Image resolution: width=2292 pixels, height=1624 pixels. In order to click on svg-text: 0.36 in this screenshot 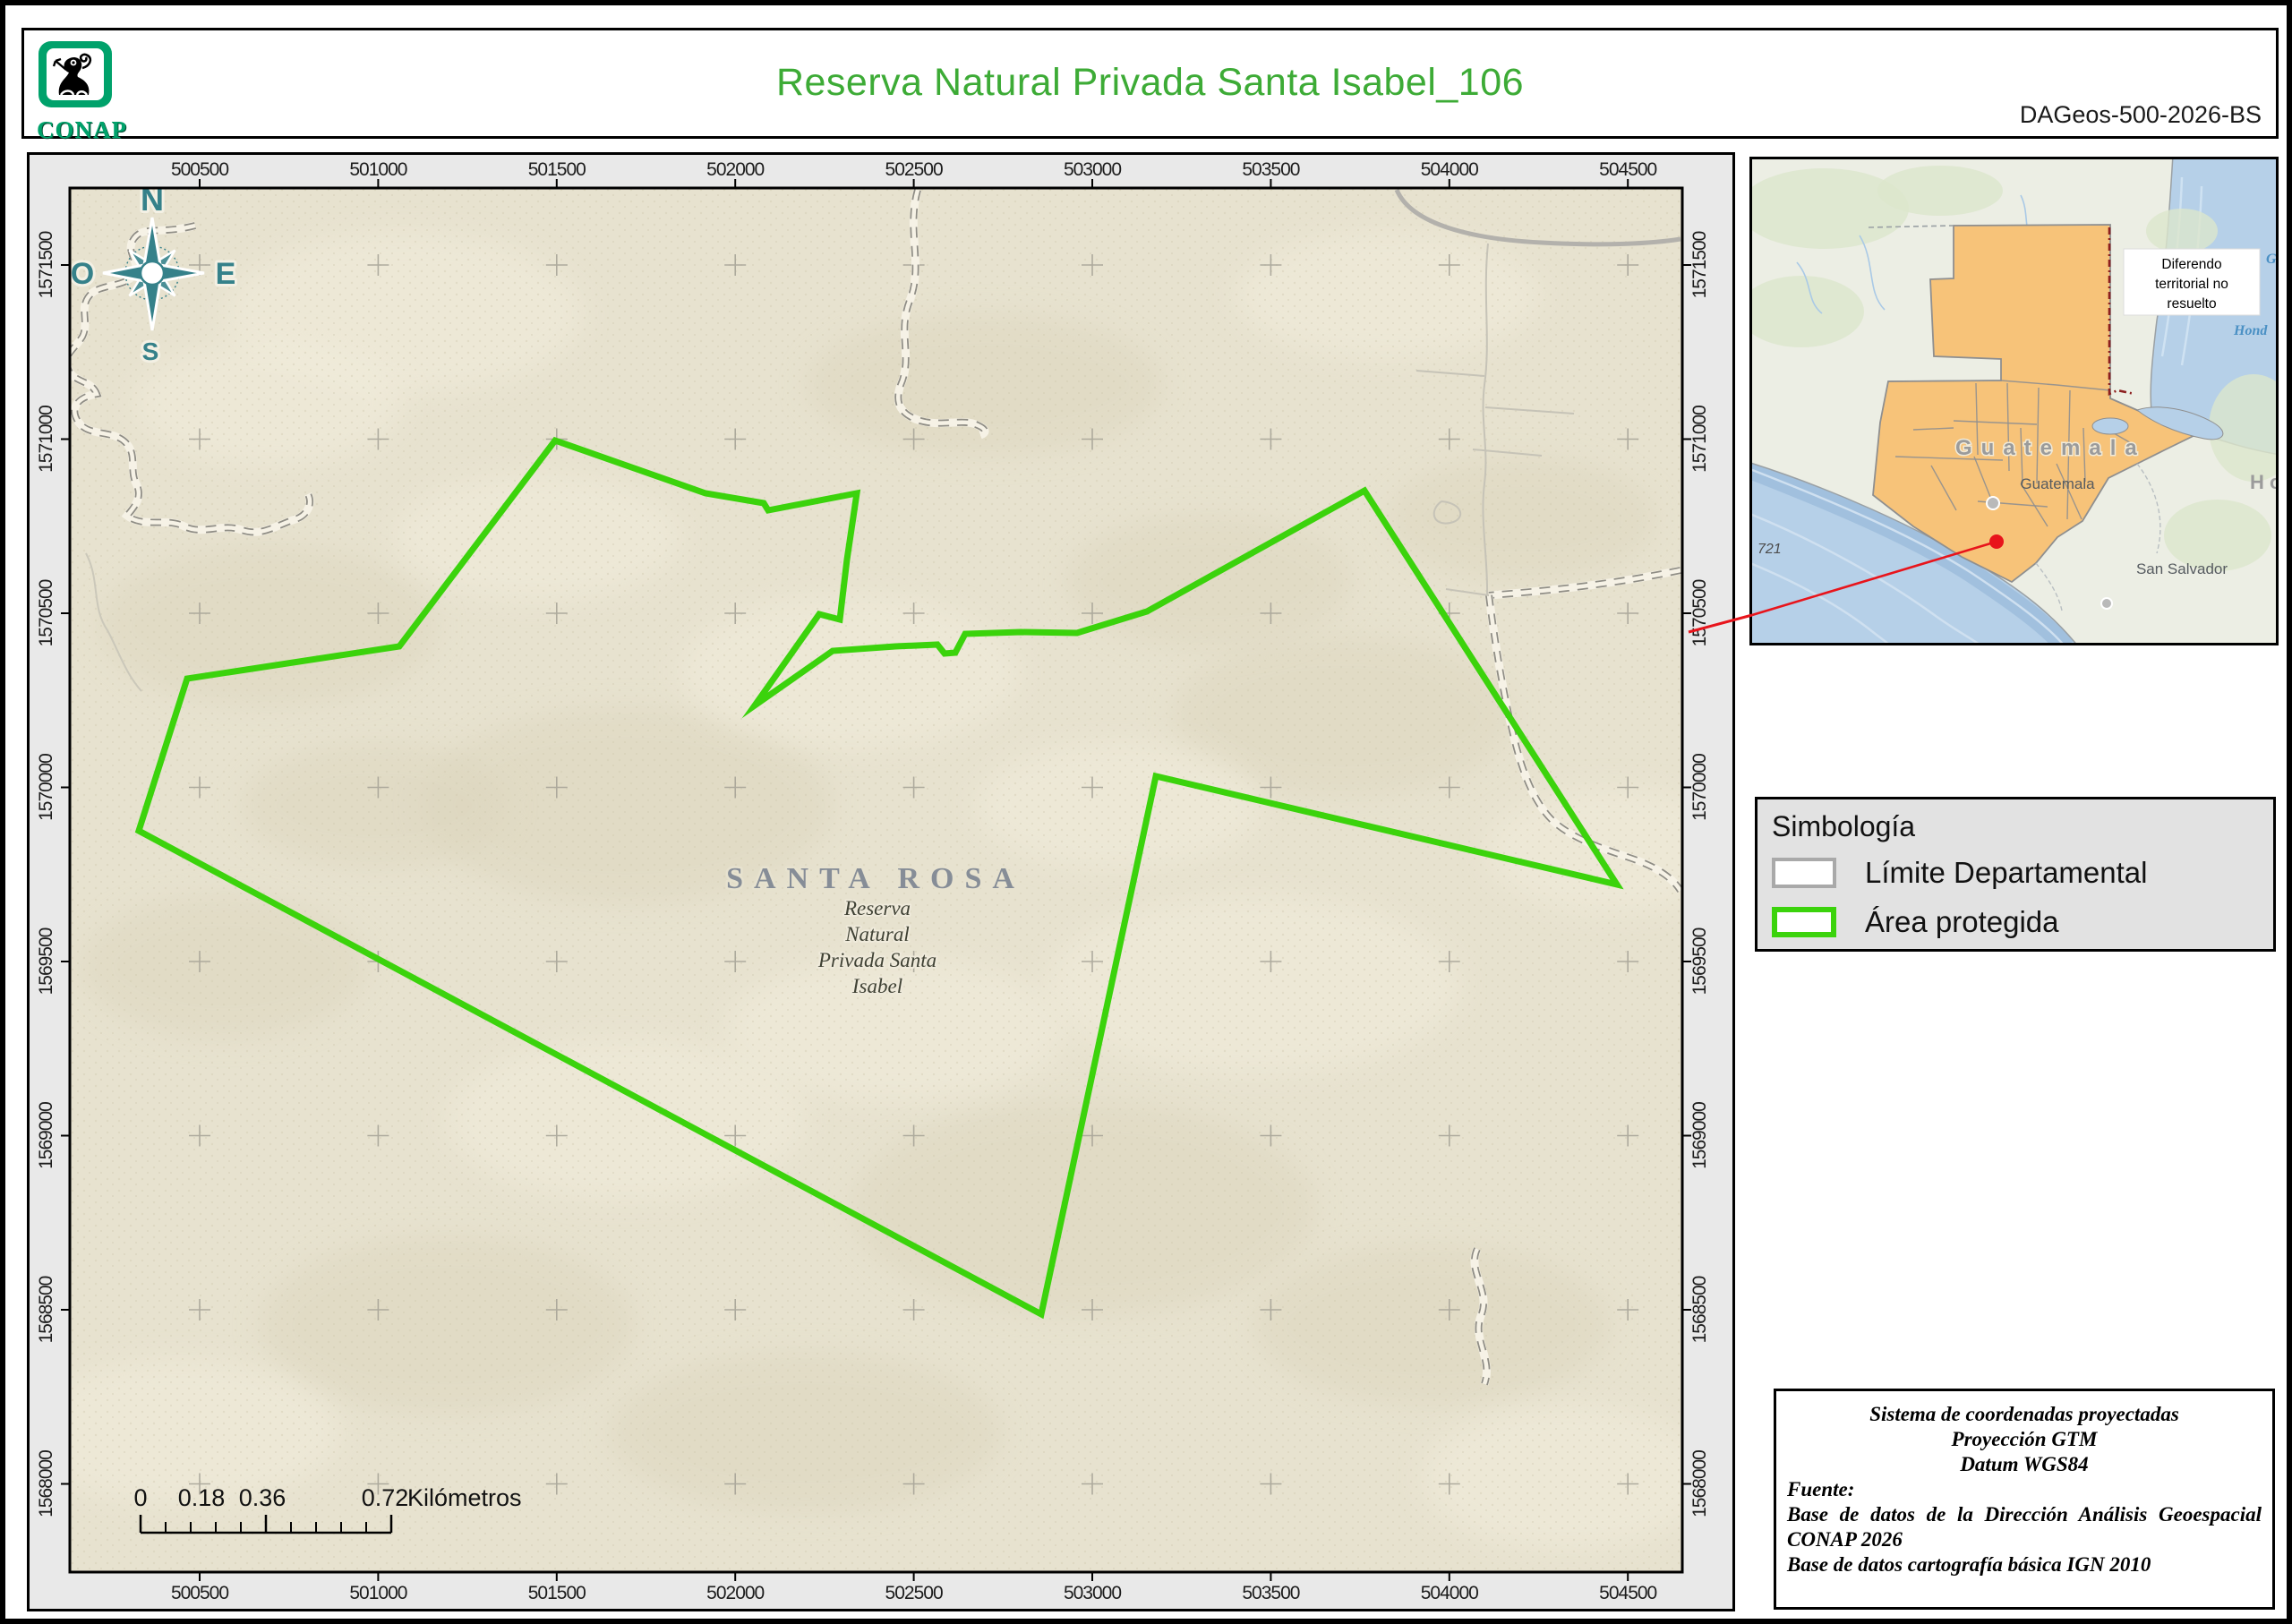, I will do `click(262, 1497)`.